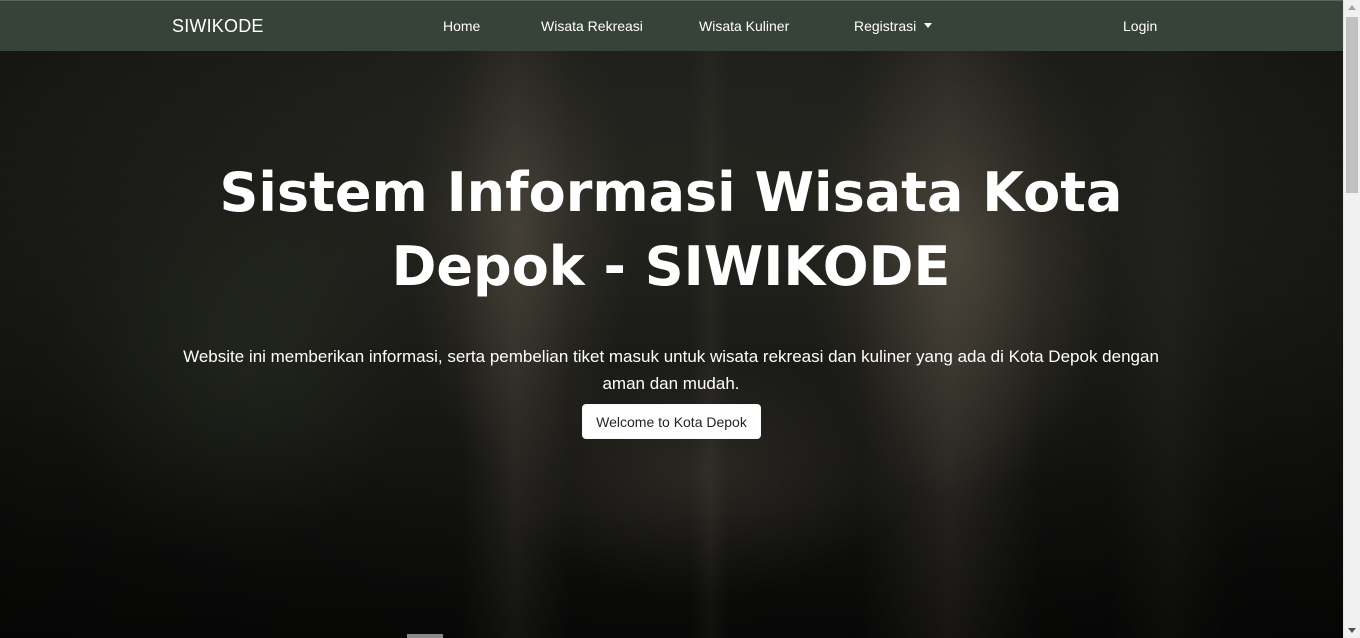 This screenshot has height=638, width=1360. I want to click on scrollbar-thumb, so click(1352, 105).